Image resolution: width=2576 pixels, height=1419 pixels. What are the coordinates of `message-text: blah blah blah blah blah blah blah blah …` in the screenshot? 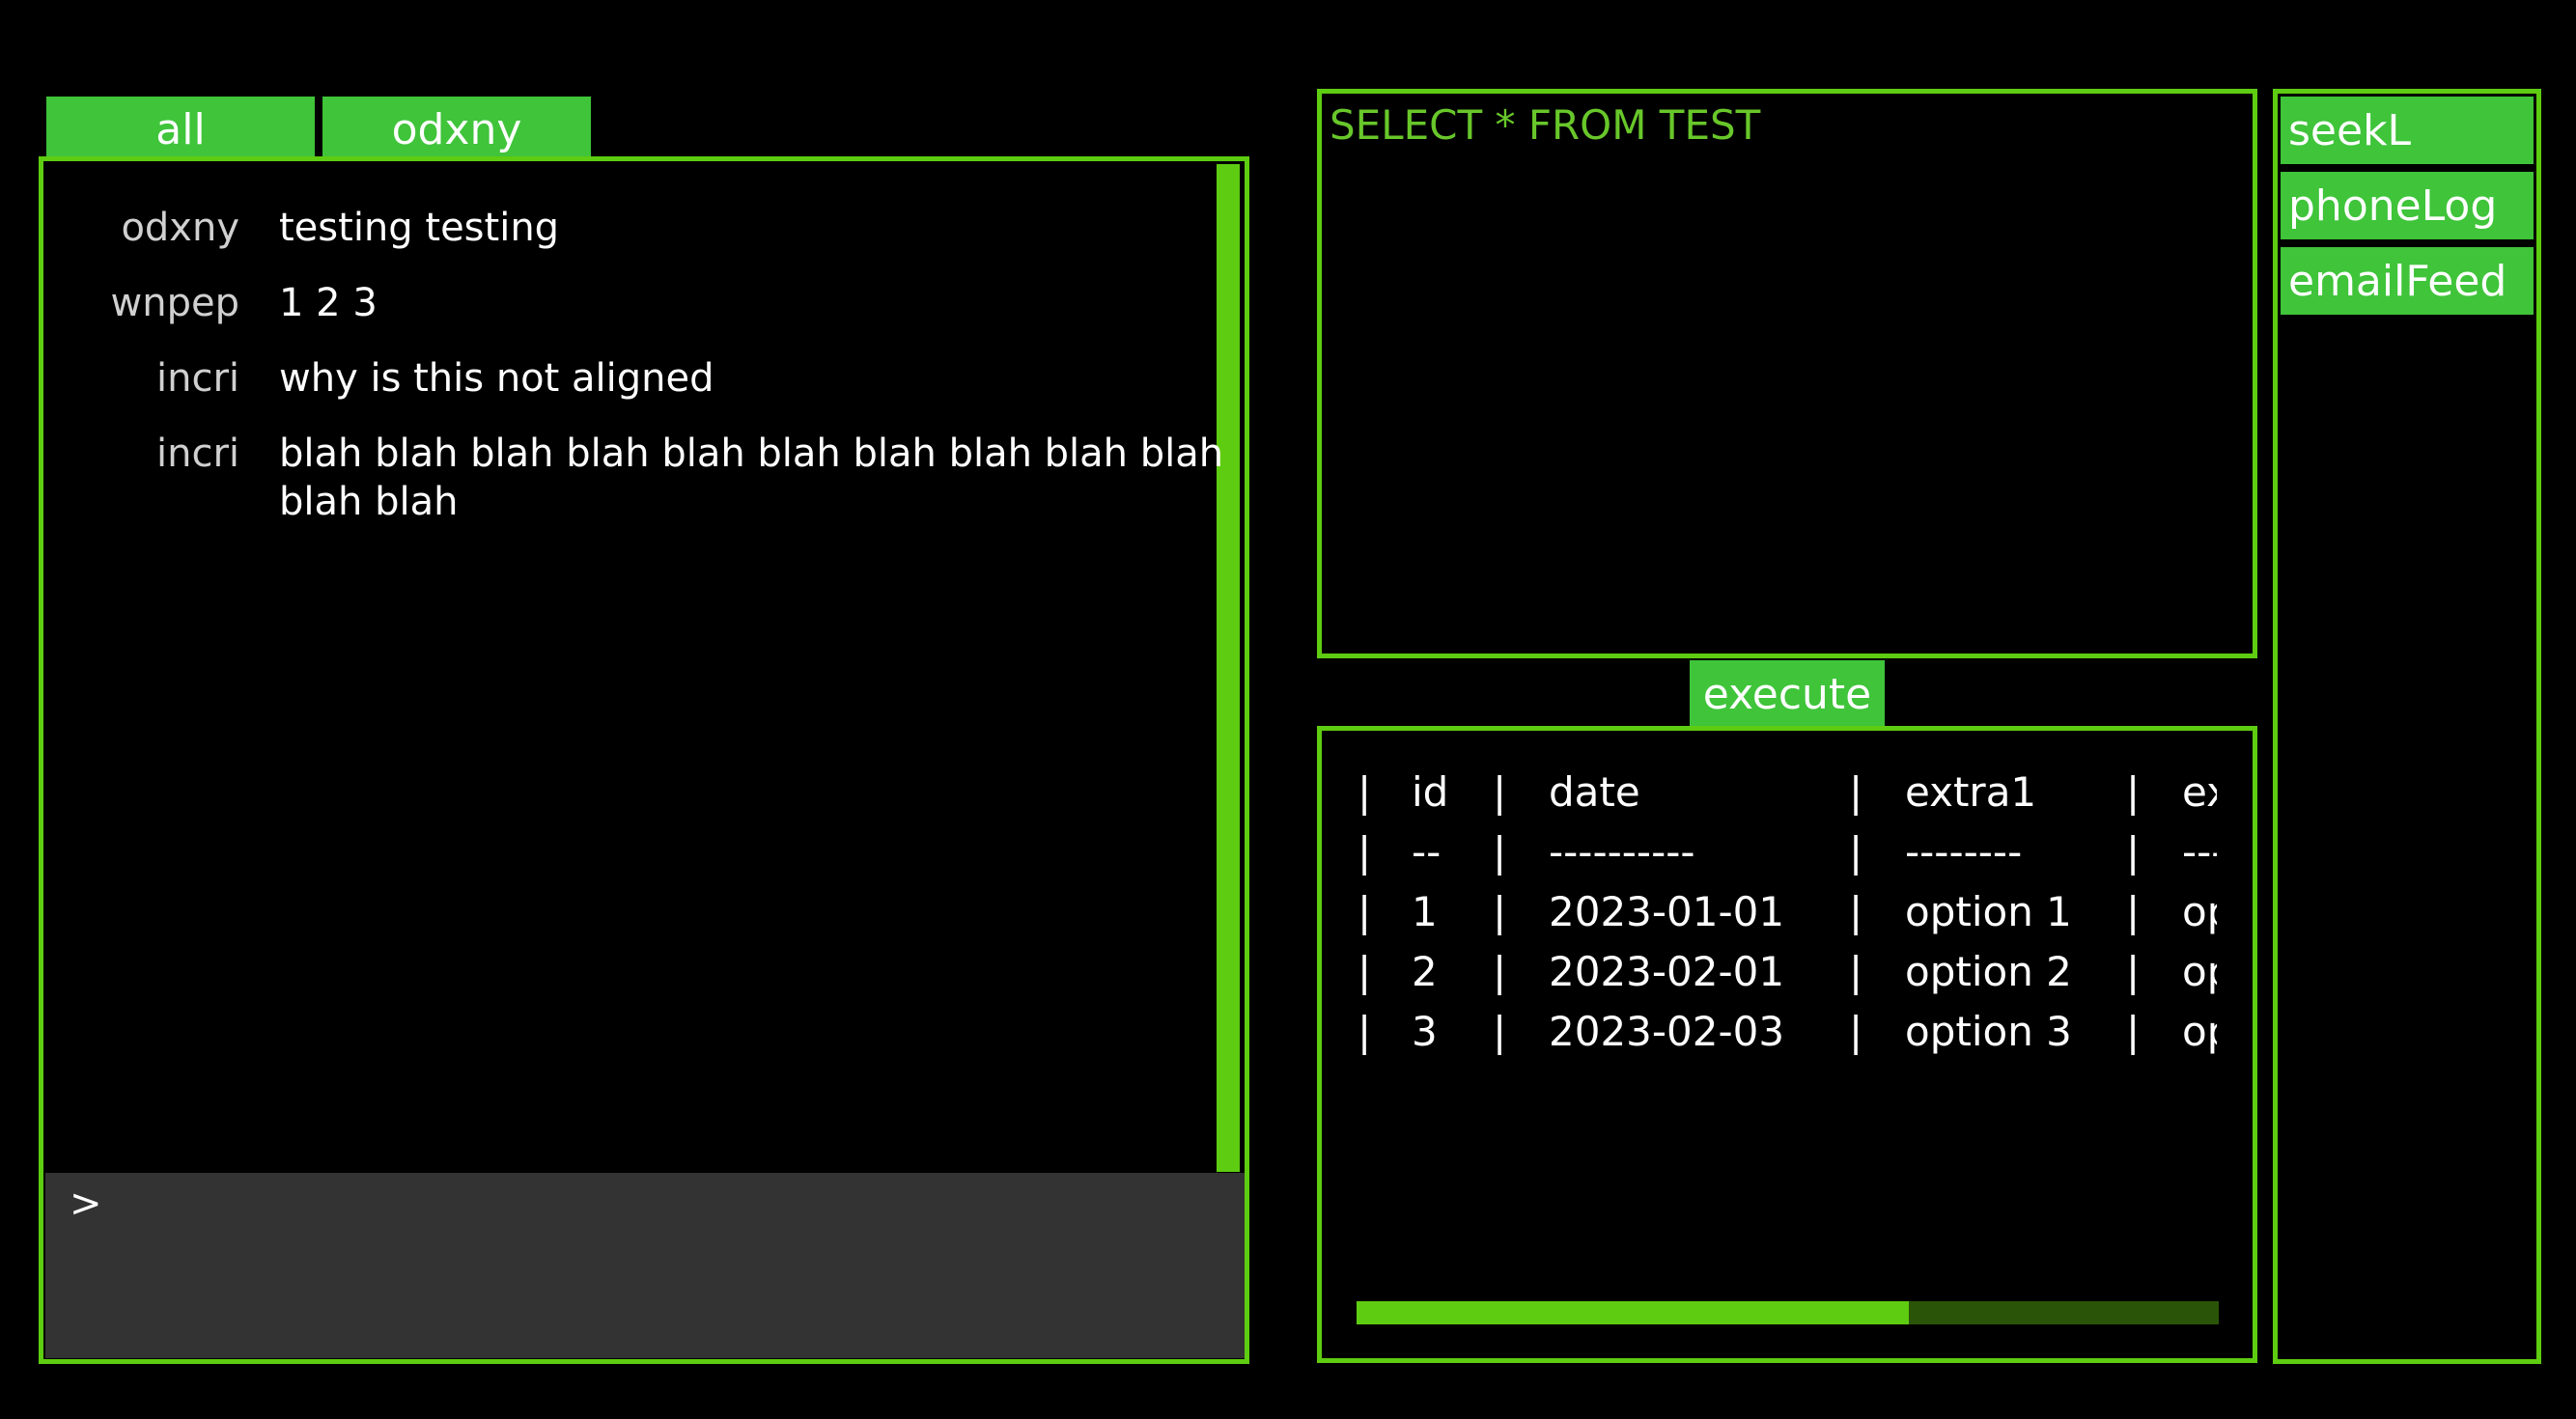 It's located at (752, 477).